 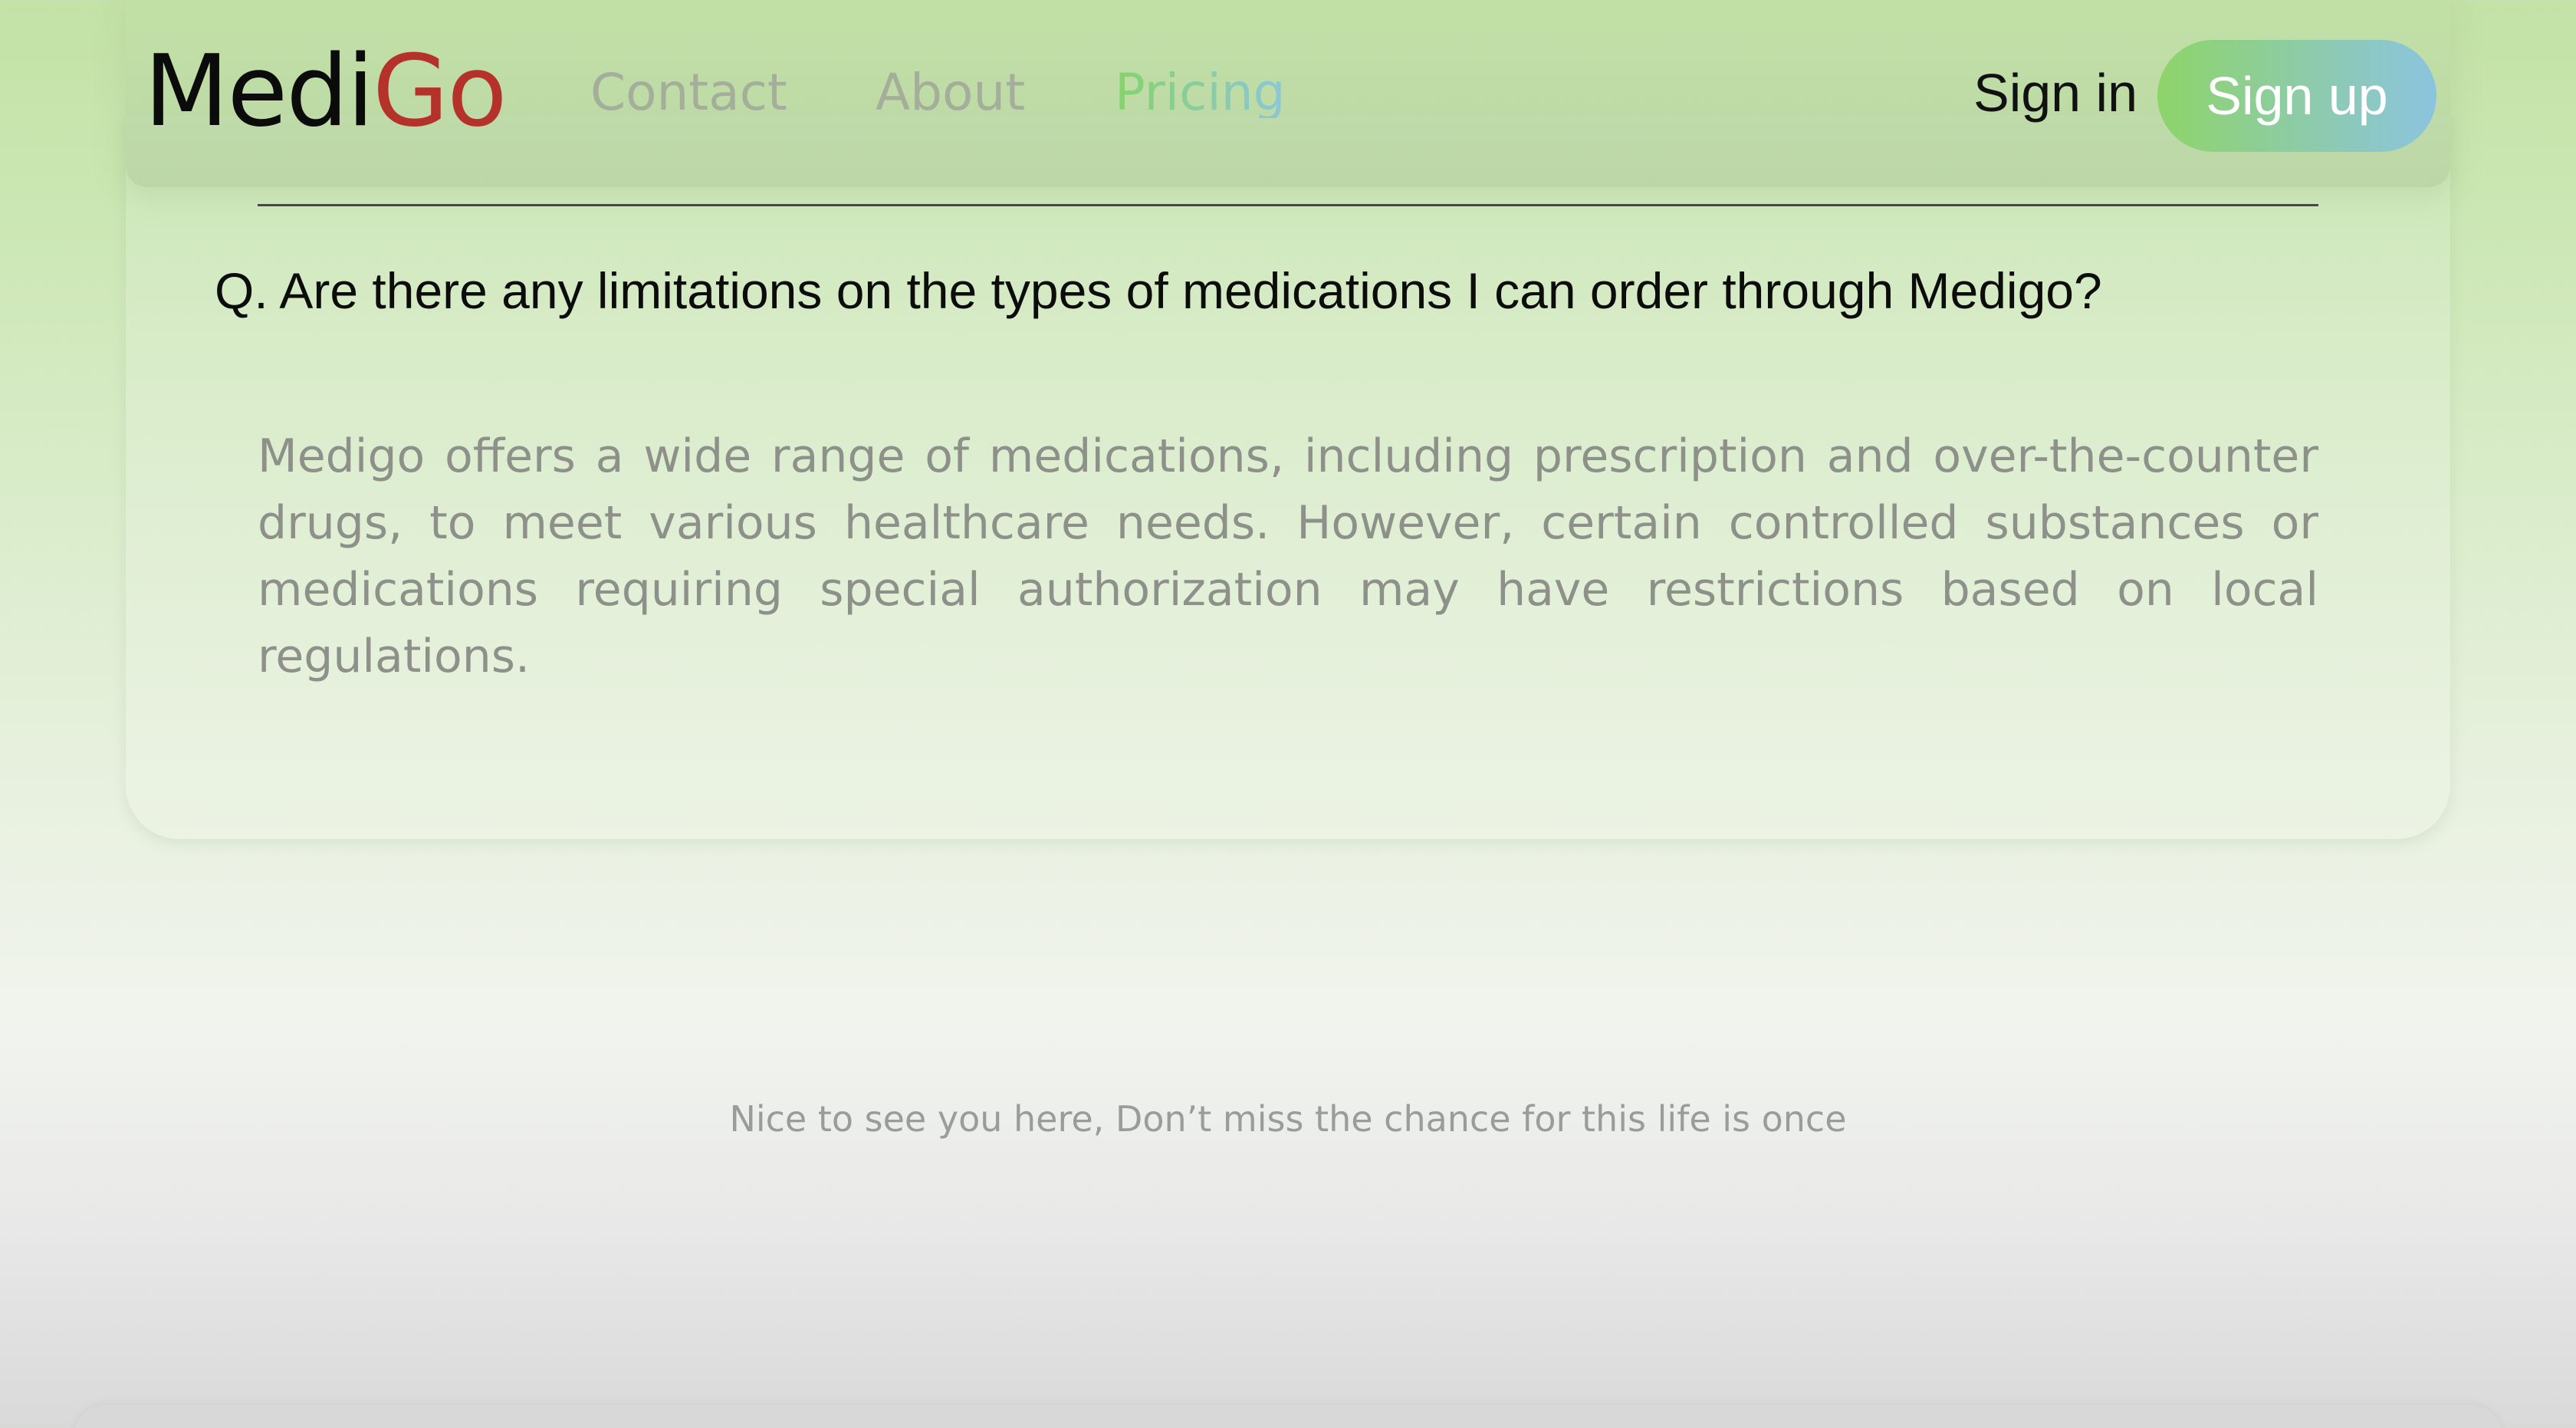 What do you see at coordinates (1200, 92) in the screenshot?
I see `nav-link-pricing: Pricing` at bounding box center [1200, 92].